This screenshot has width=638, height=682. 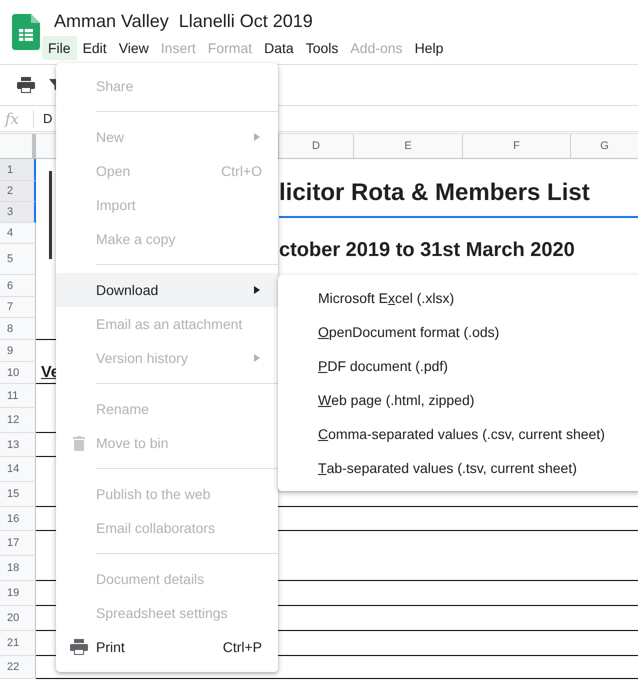 What do you see at coordinates (458, 400) in the screenshot?
I see `menu-item: Web page (.html, zipped)` at bounding box center [458, 400].